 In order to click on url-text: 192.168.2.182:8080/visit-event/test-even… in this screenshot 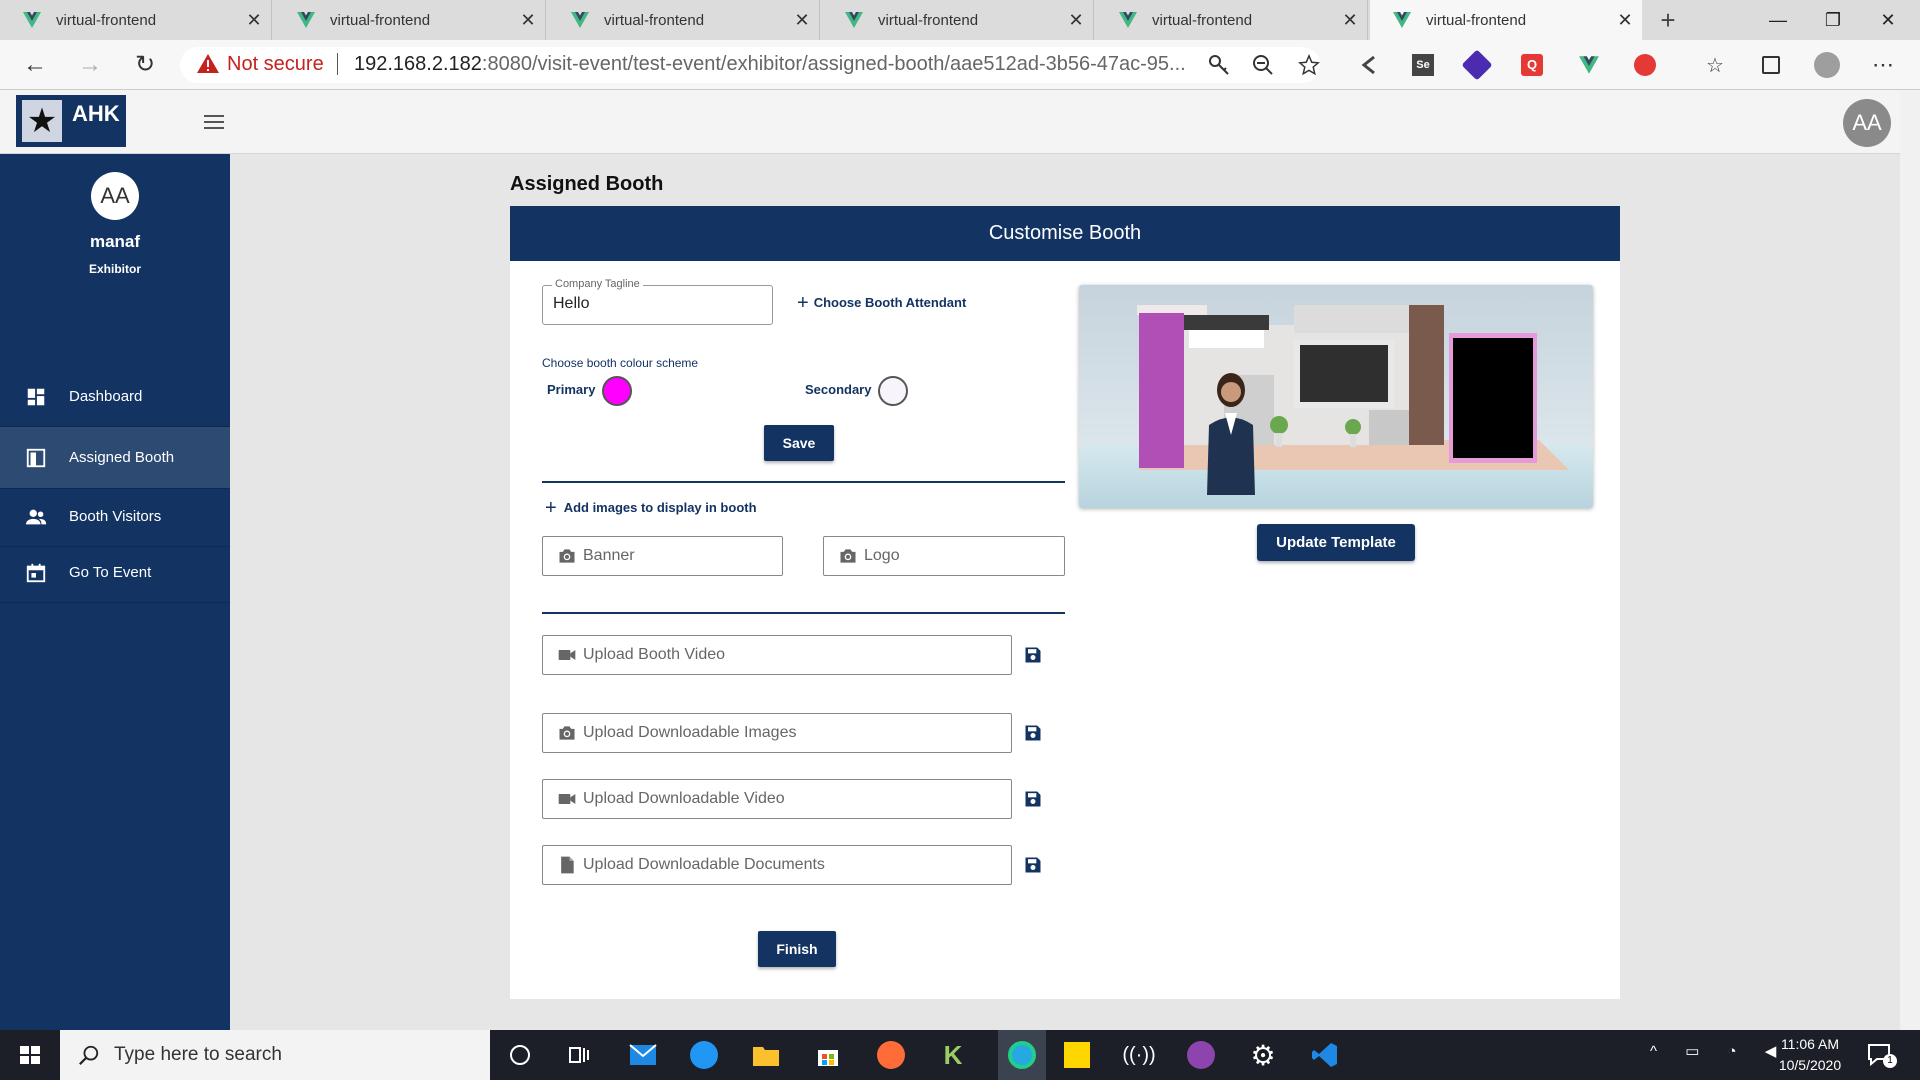, I will do `click(774, 64)`.